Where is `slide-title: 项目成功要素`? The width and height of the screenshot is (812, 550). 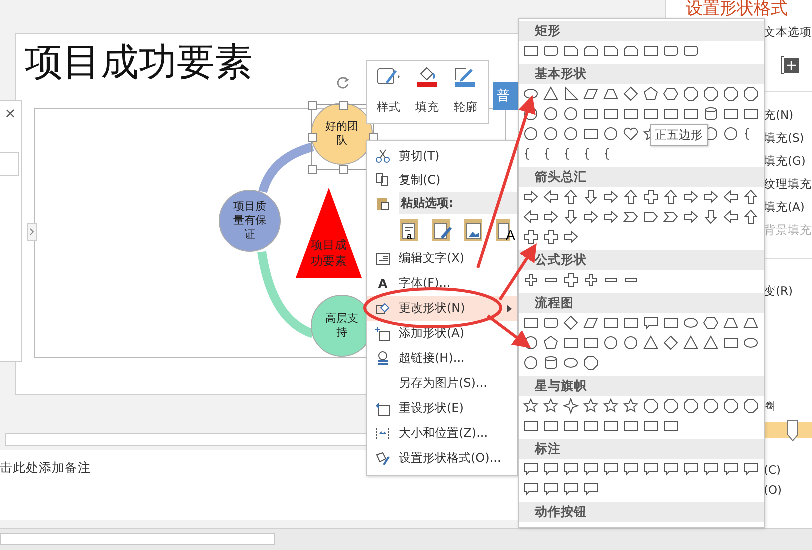 slide-title: 项目成功要素 is located at coordinates (138, 62).